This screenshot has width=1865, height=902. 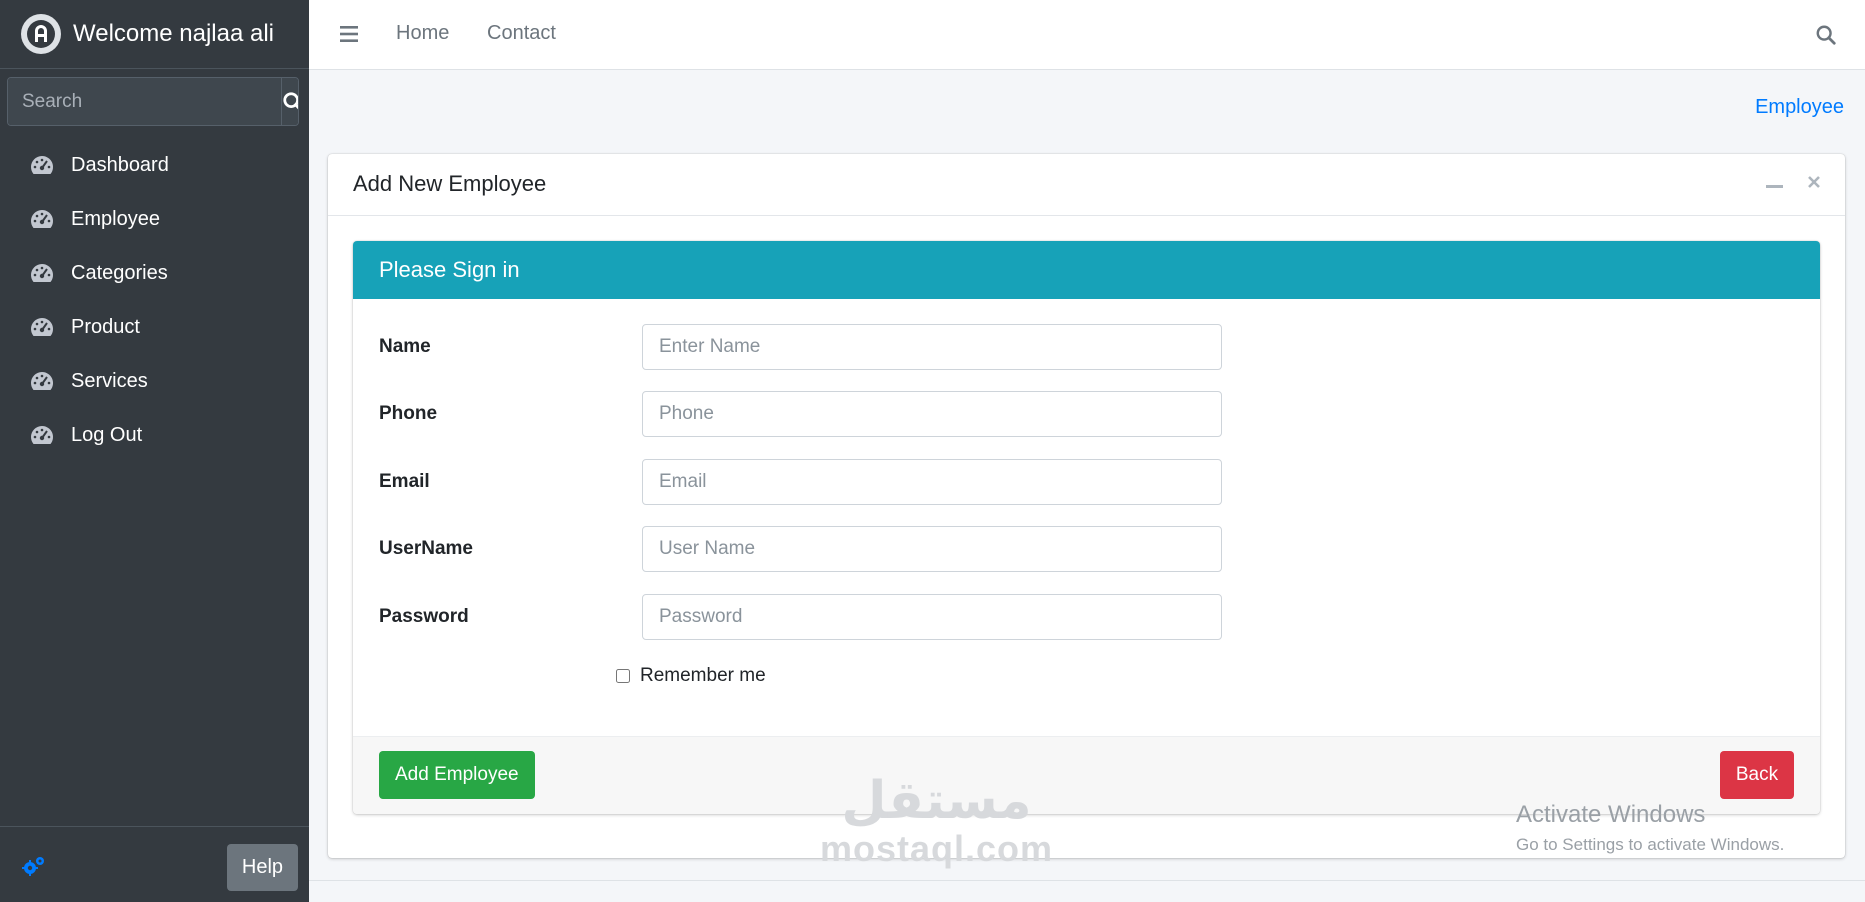 I want to click on watermark-arabic: مستقل, so click(x=936, y=801).